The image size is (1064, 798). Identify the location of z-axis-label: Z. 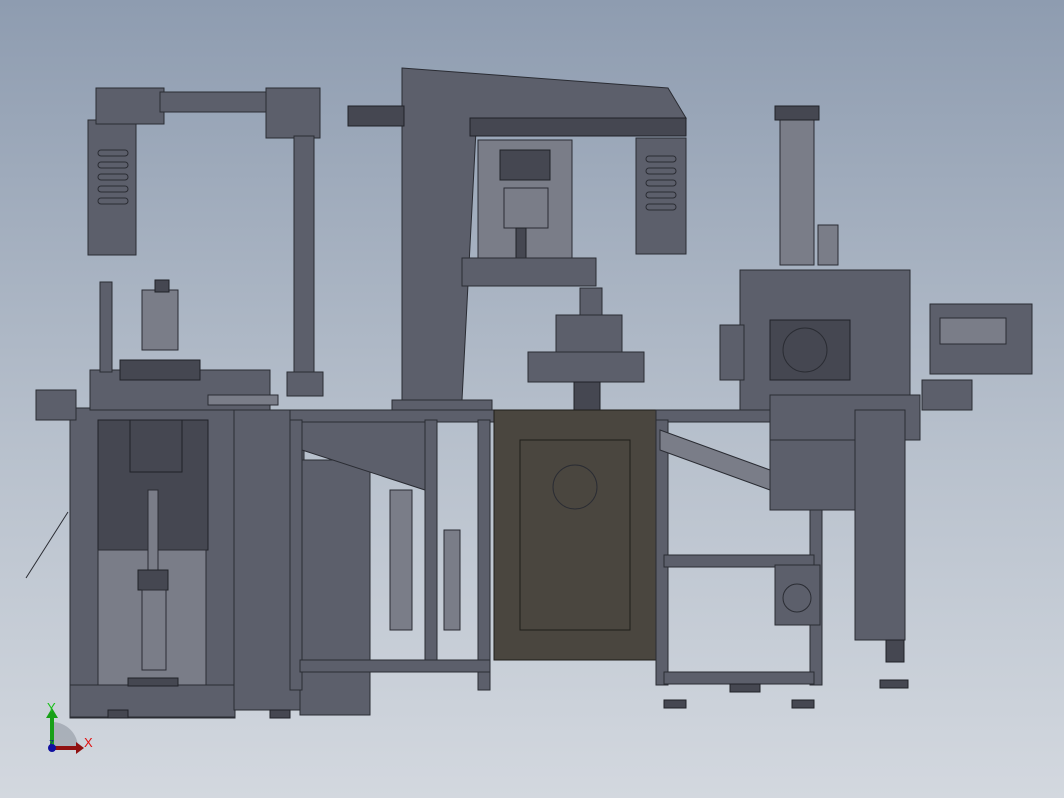
(51, 743).